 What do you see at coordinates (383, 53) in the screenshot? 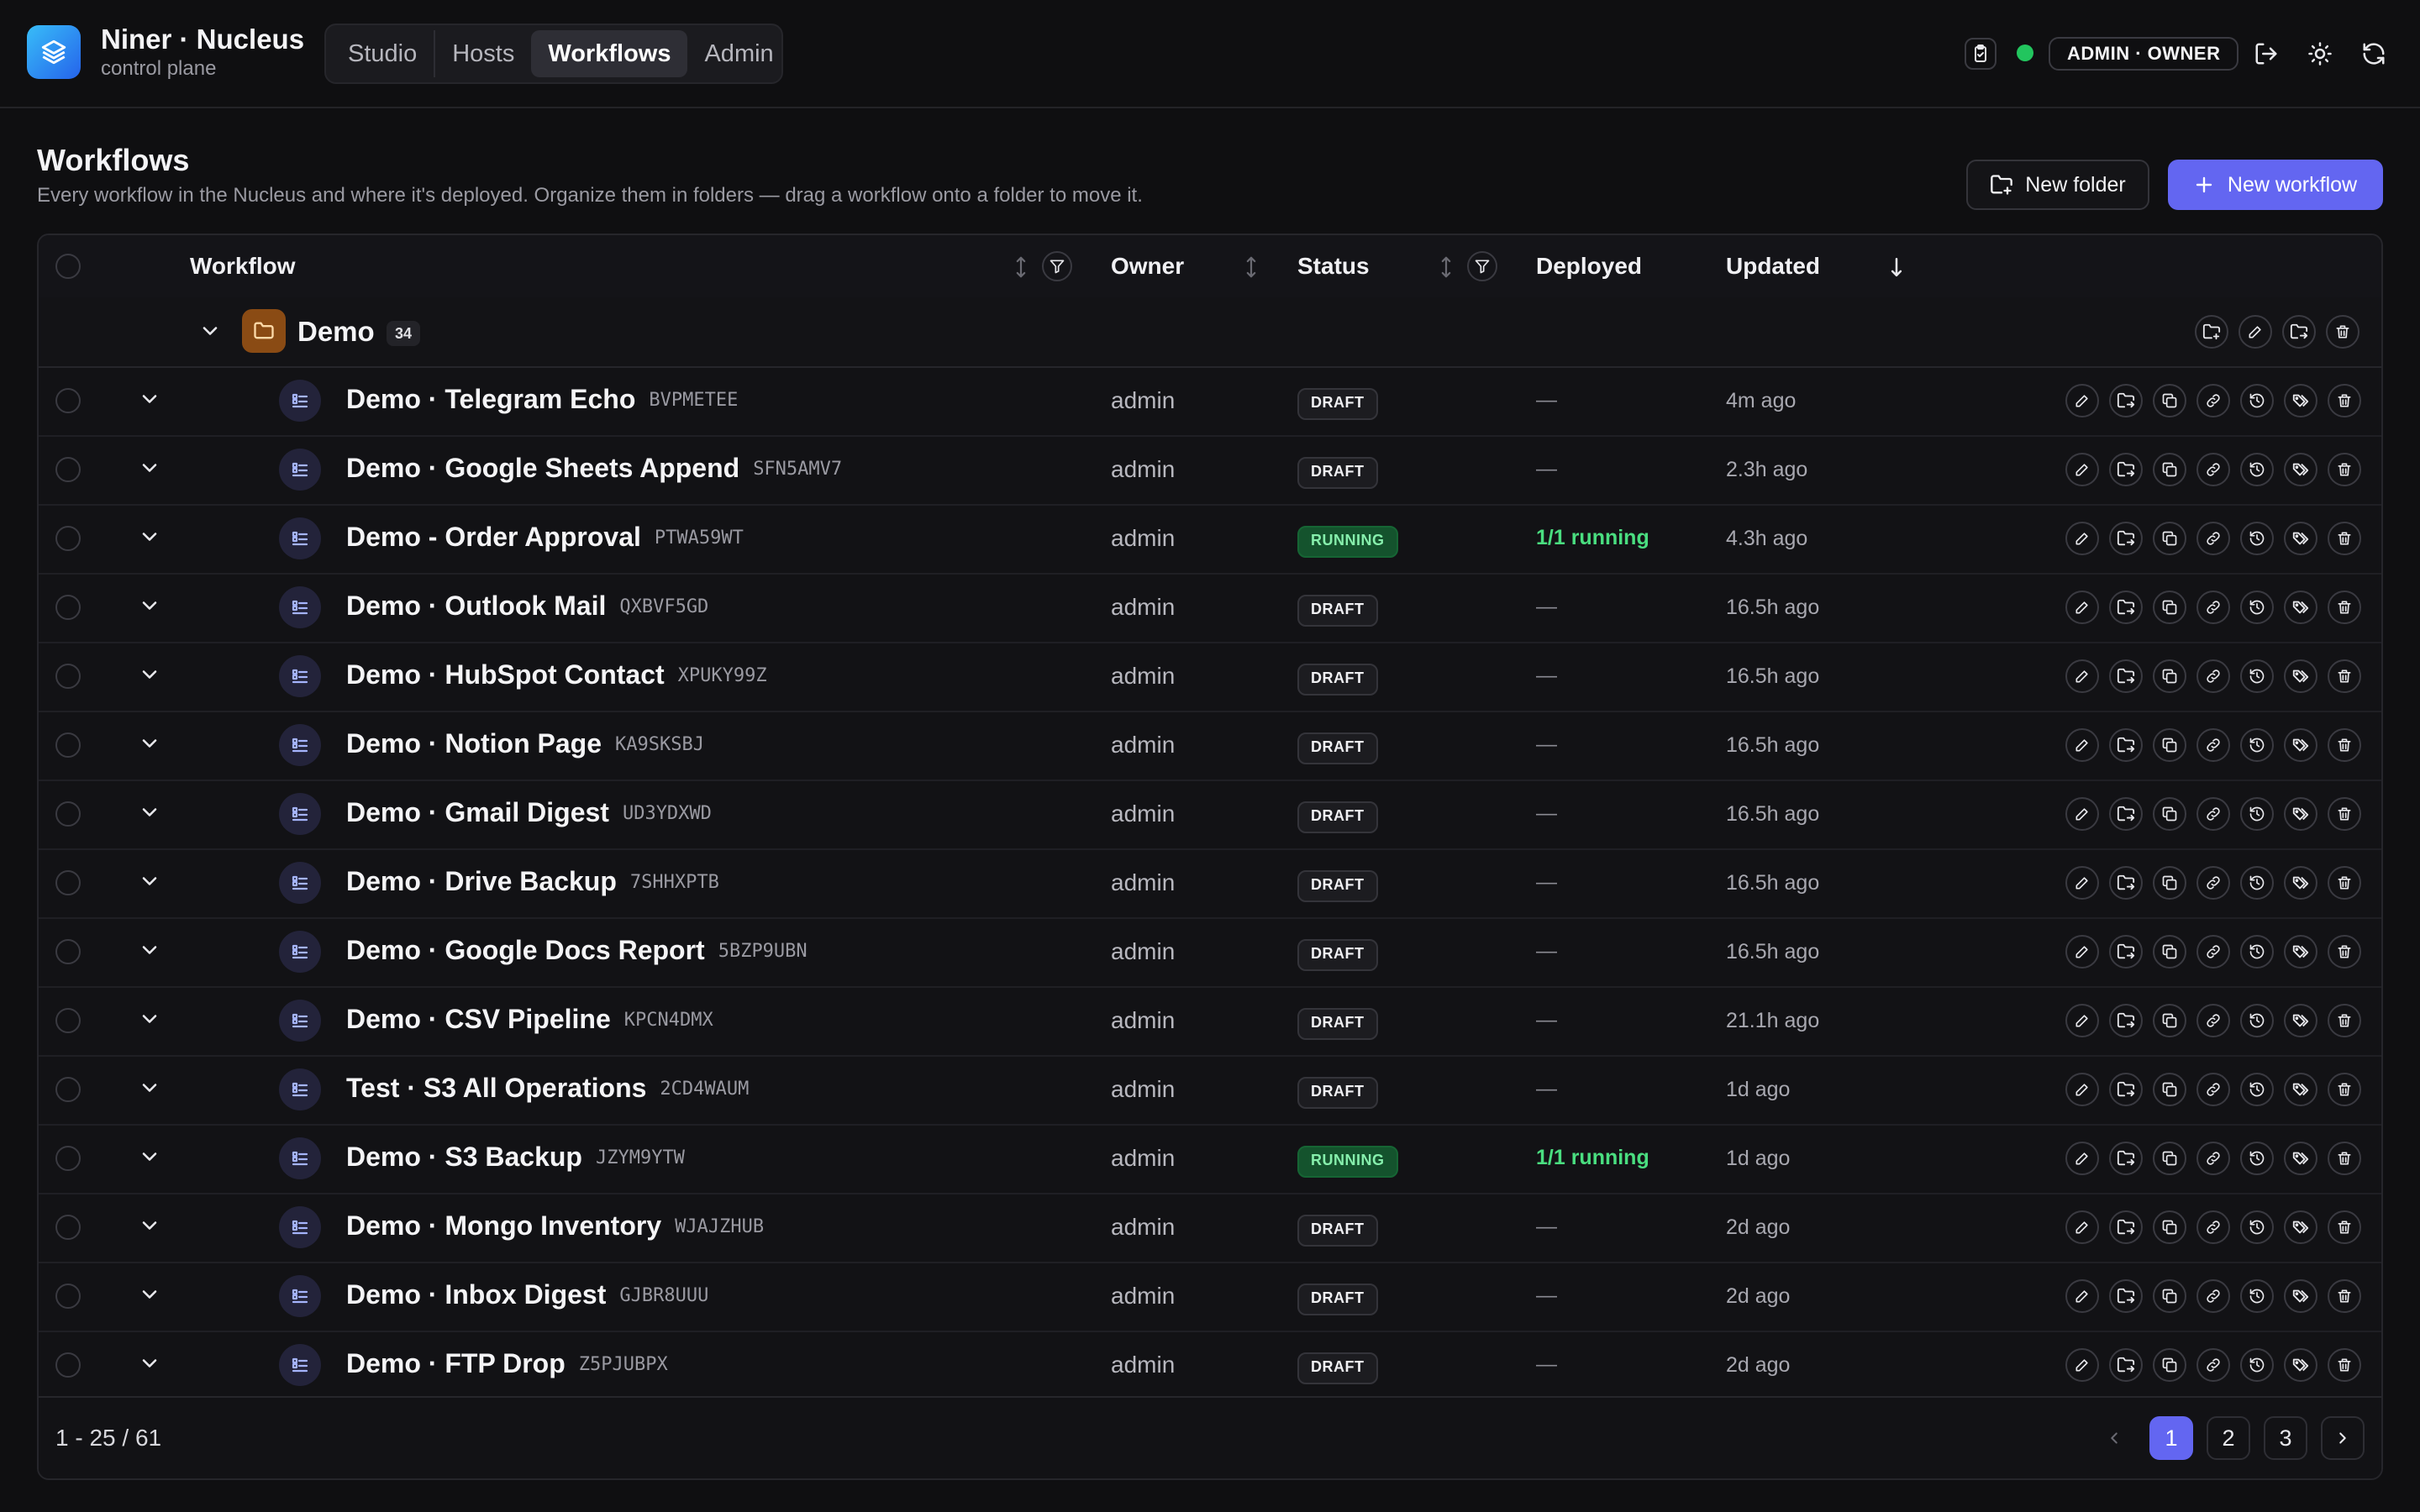
I see `nav-tab-studio: Studio` at bounding box center [383, 53].